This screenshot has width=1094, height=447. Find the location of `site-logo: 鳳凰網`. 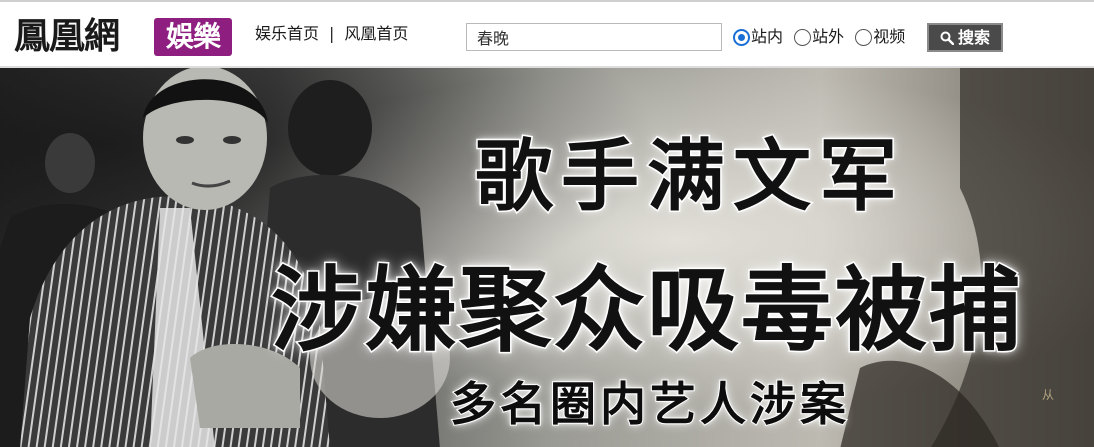

site-logo: 鳳凰網 is located at coordinates (67, 36).